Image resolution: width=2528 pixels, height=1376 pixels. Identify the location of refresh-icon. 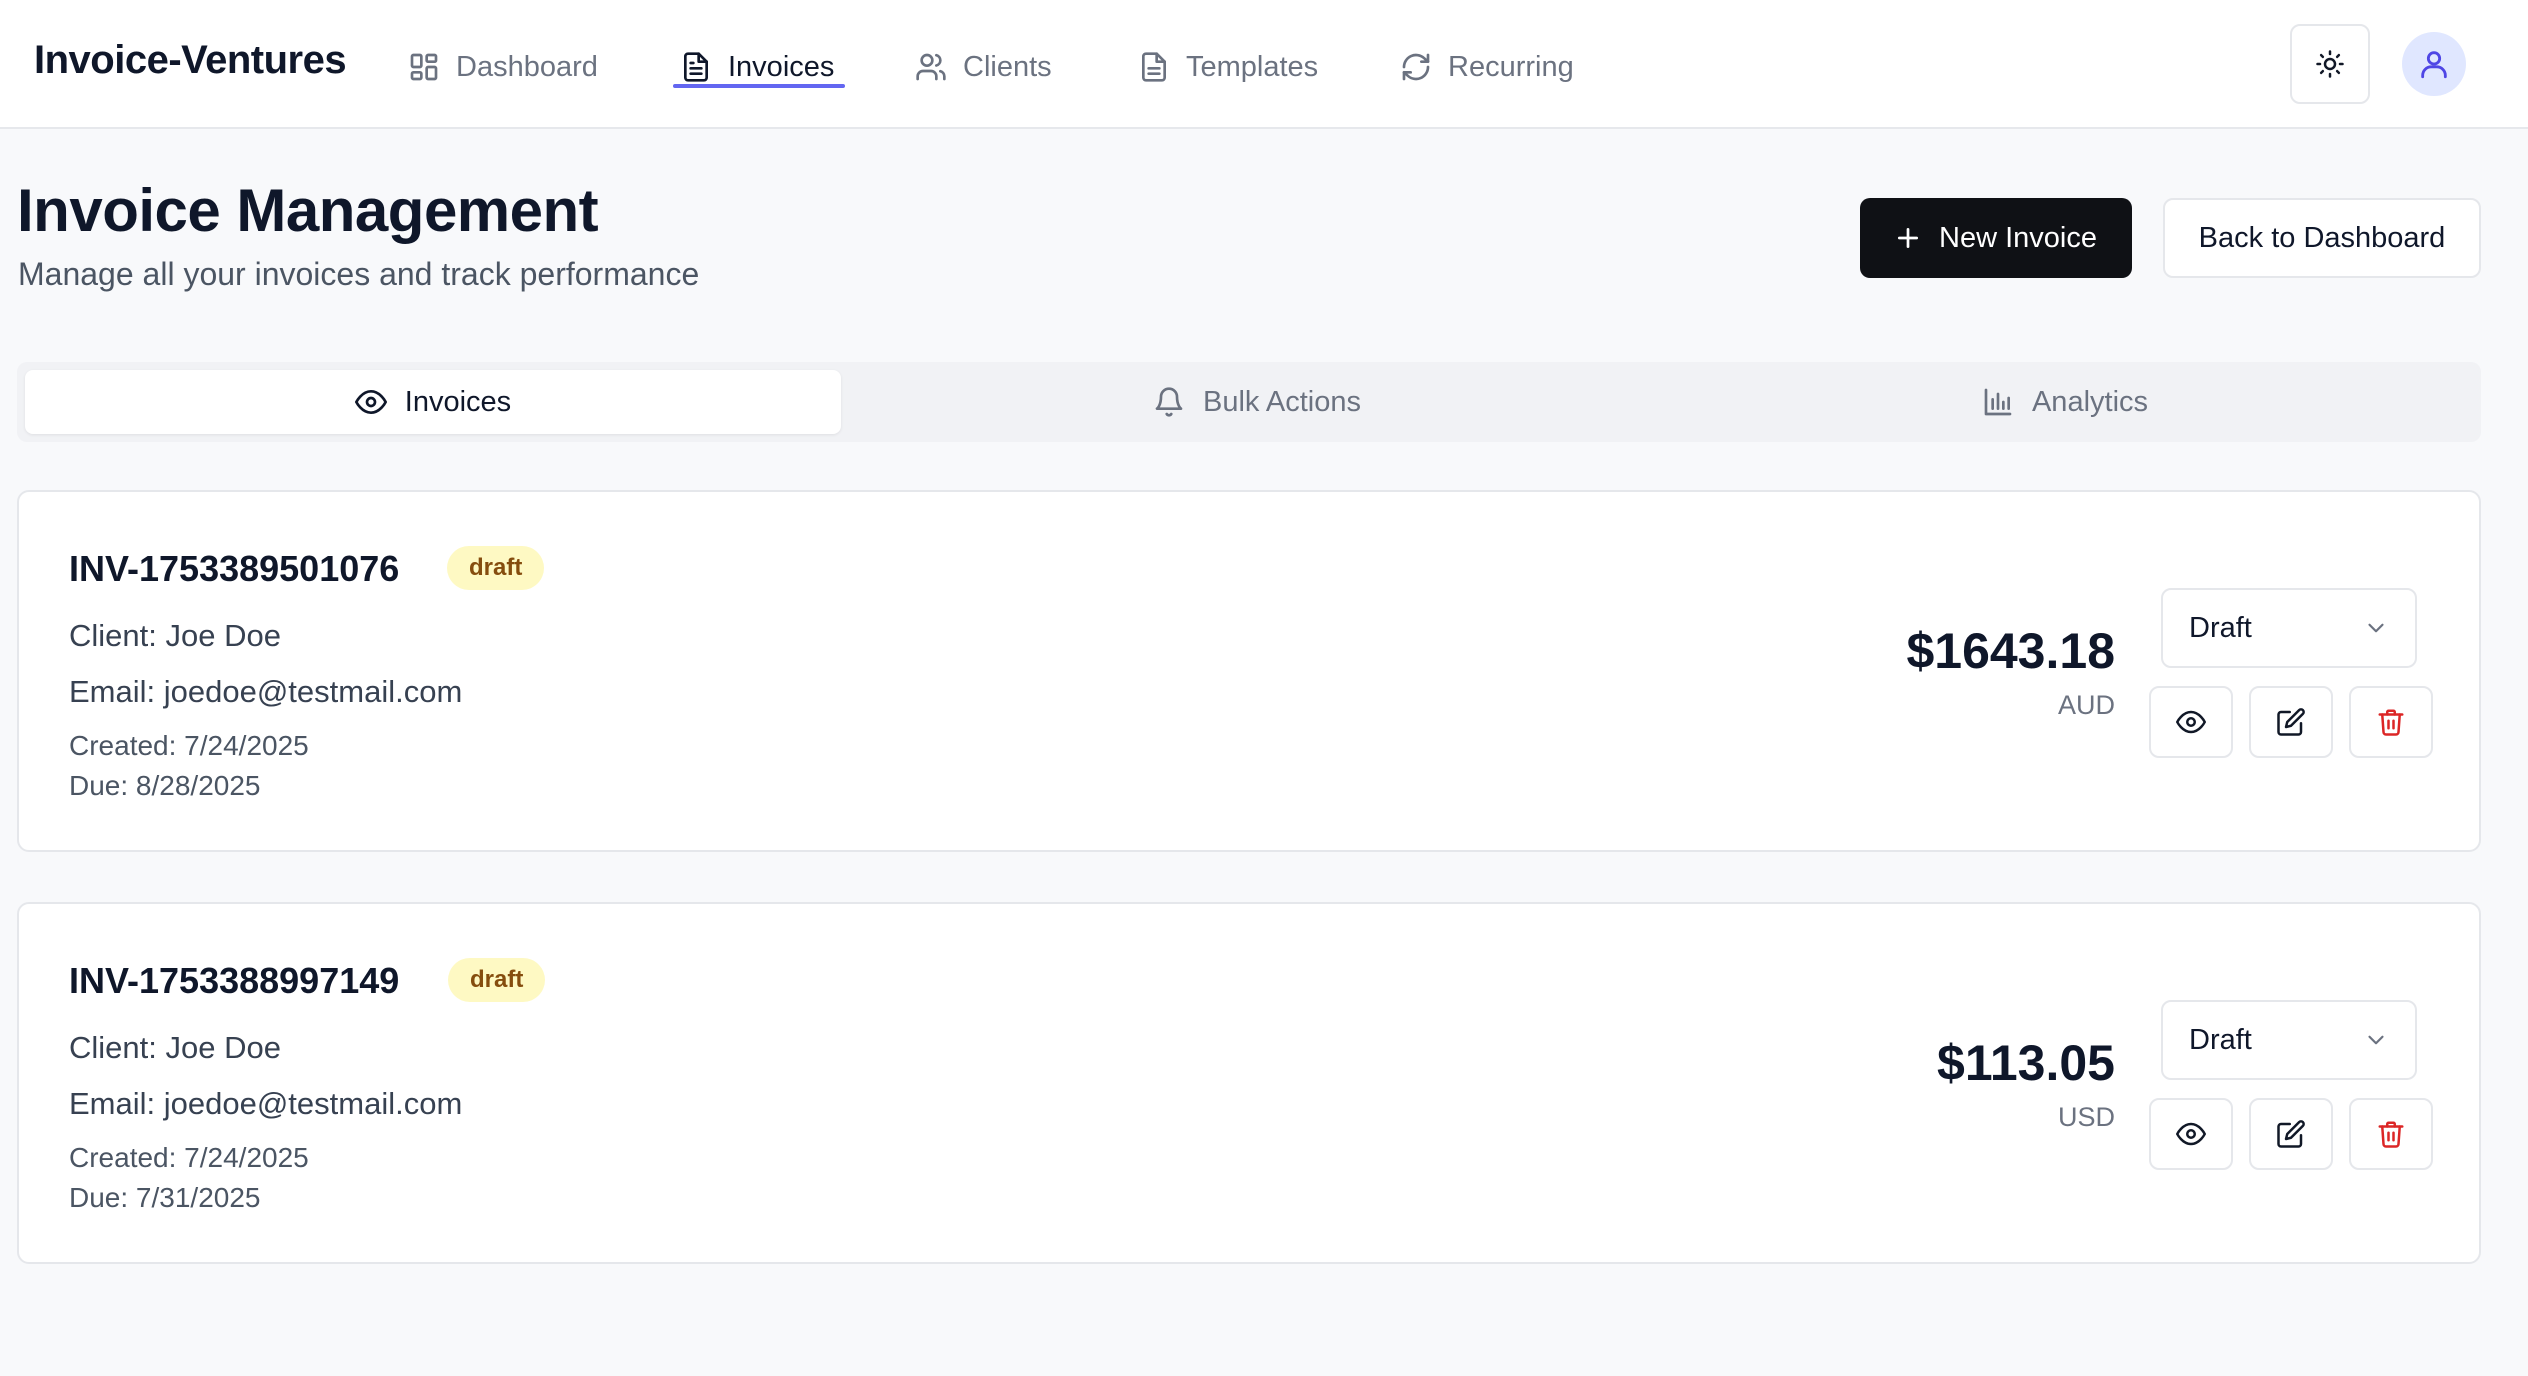
(1416, 67).